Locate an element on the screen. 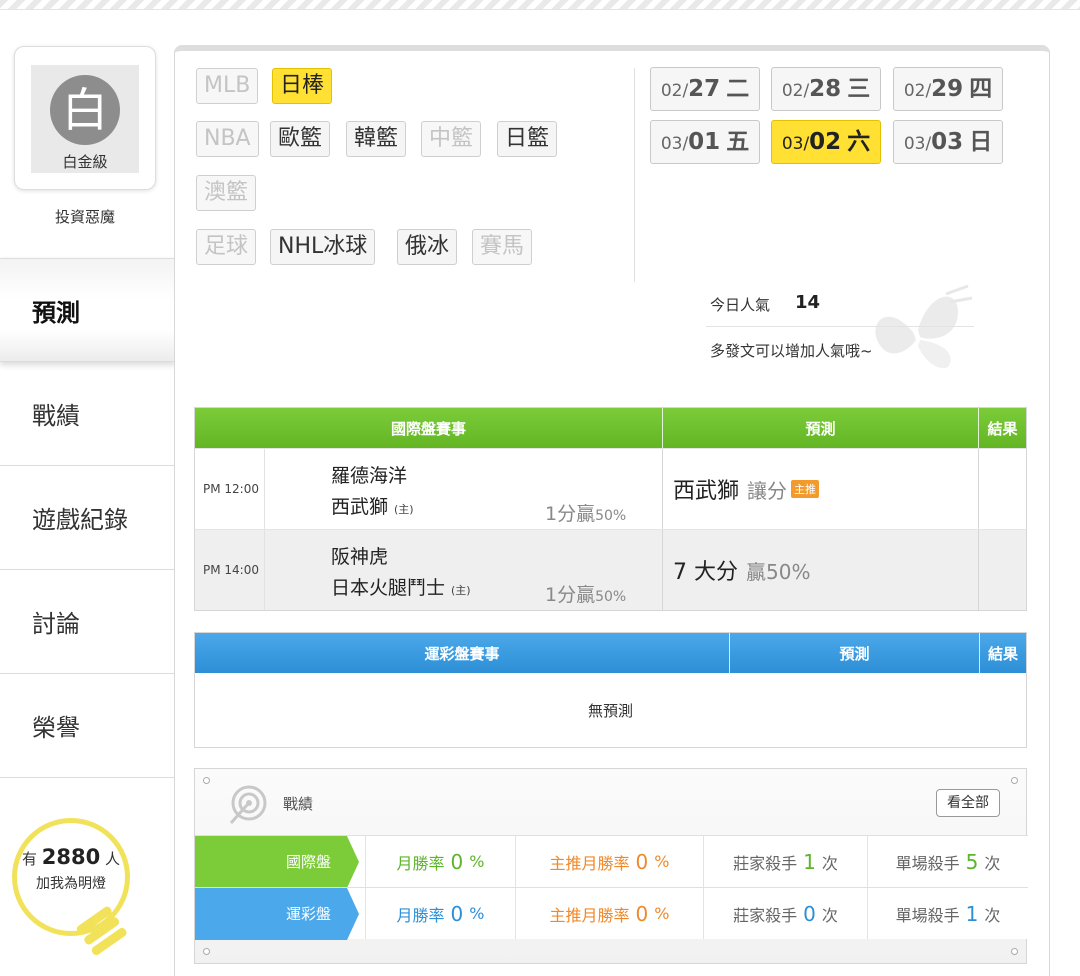 The height and width of the screenshot is (976, 1080). table-header: 運彩盤賽事 預測 結果 is located at coordinates (610, 653).